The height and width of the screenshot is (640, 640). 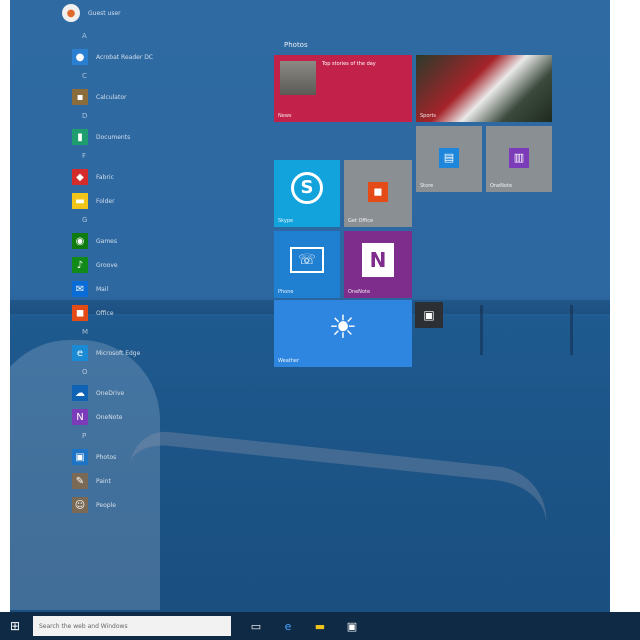 I want to click on news-thumbnail, so click(x=298, y=78).